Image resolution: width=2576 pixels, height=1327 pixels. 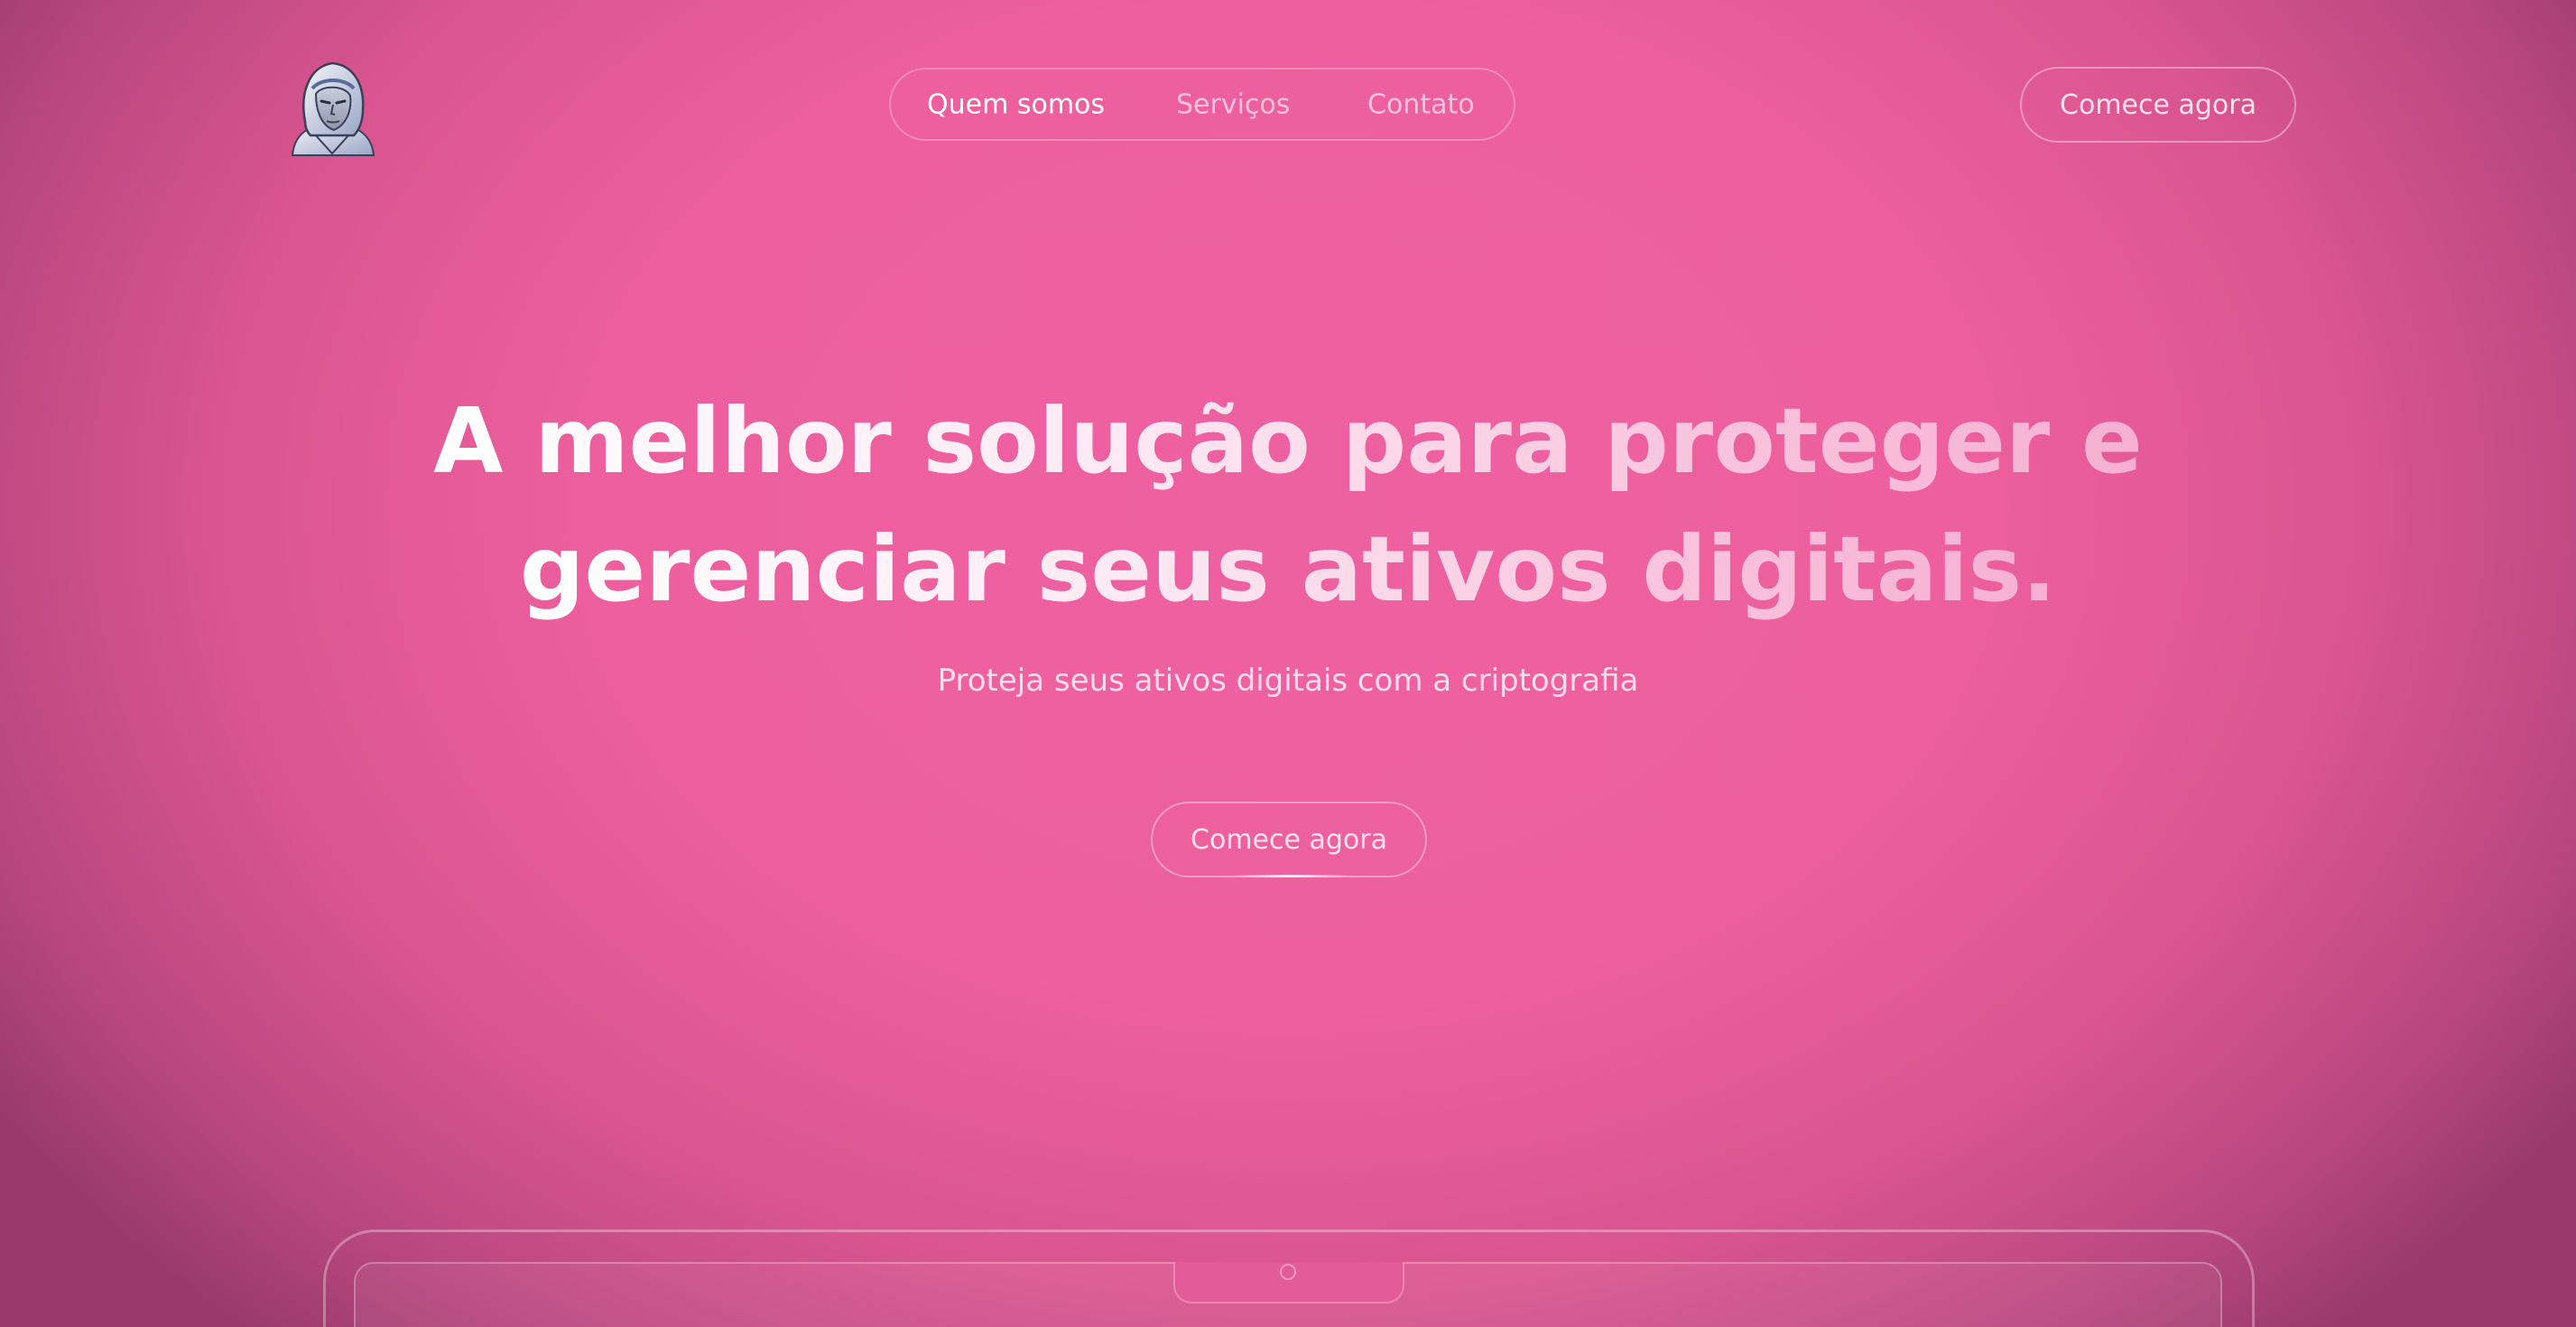 I want to click on header-get-started-button: Comece agora, so click(x=2158, y=105).